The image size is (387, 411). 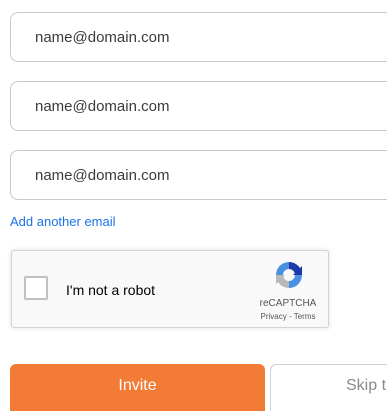 What do you see at coordinates (137, 387) in the screenshot?
I see `invite-button: Invite` at bounding box center [137, 387].